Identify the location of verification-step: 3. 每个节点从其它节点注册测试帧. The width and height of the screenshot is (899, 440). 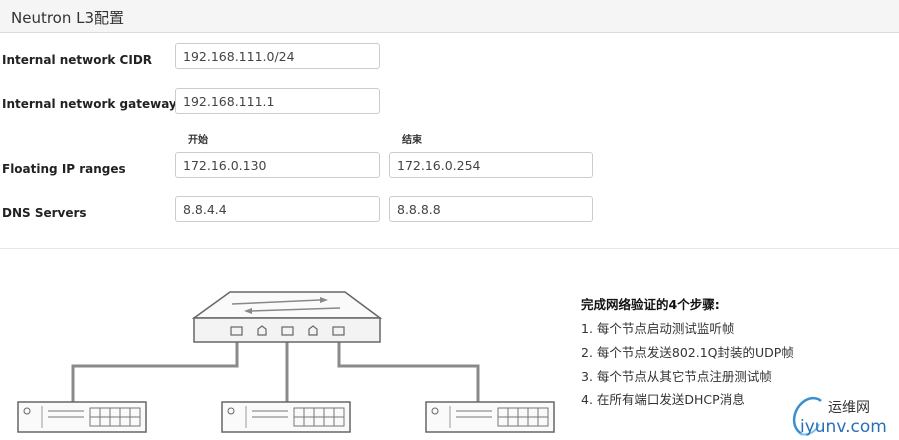
(676, 376).